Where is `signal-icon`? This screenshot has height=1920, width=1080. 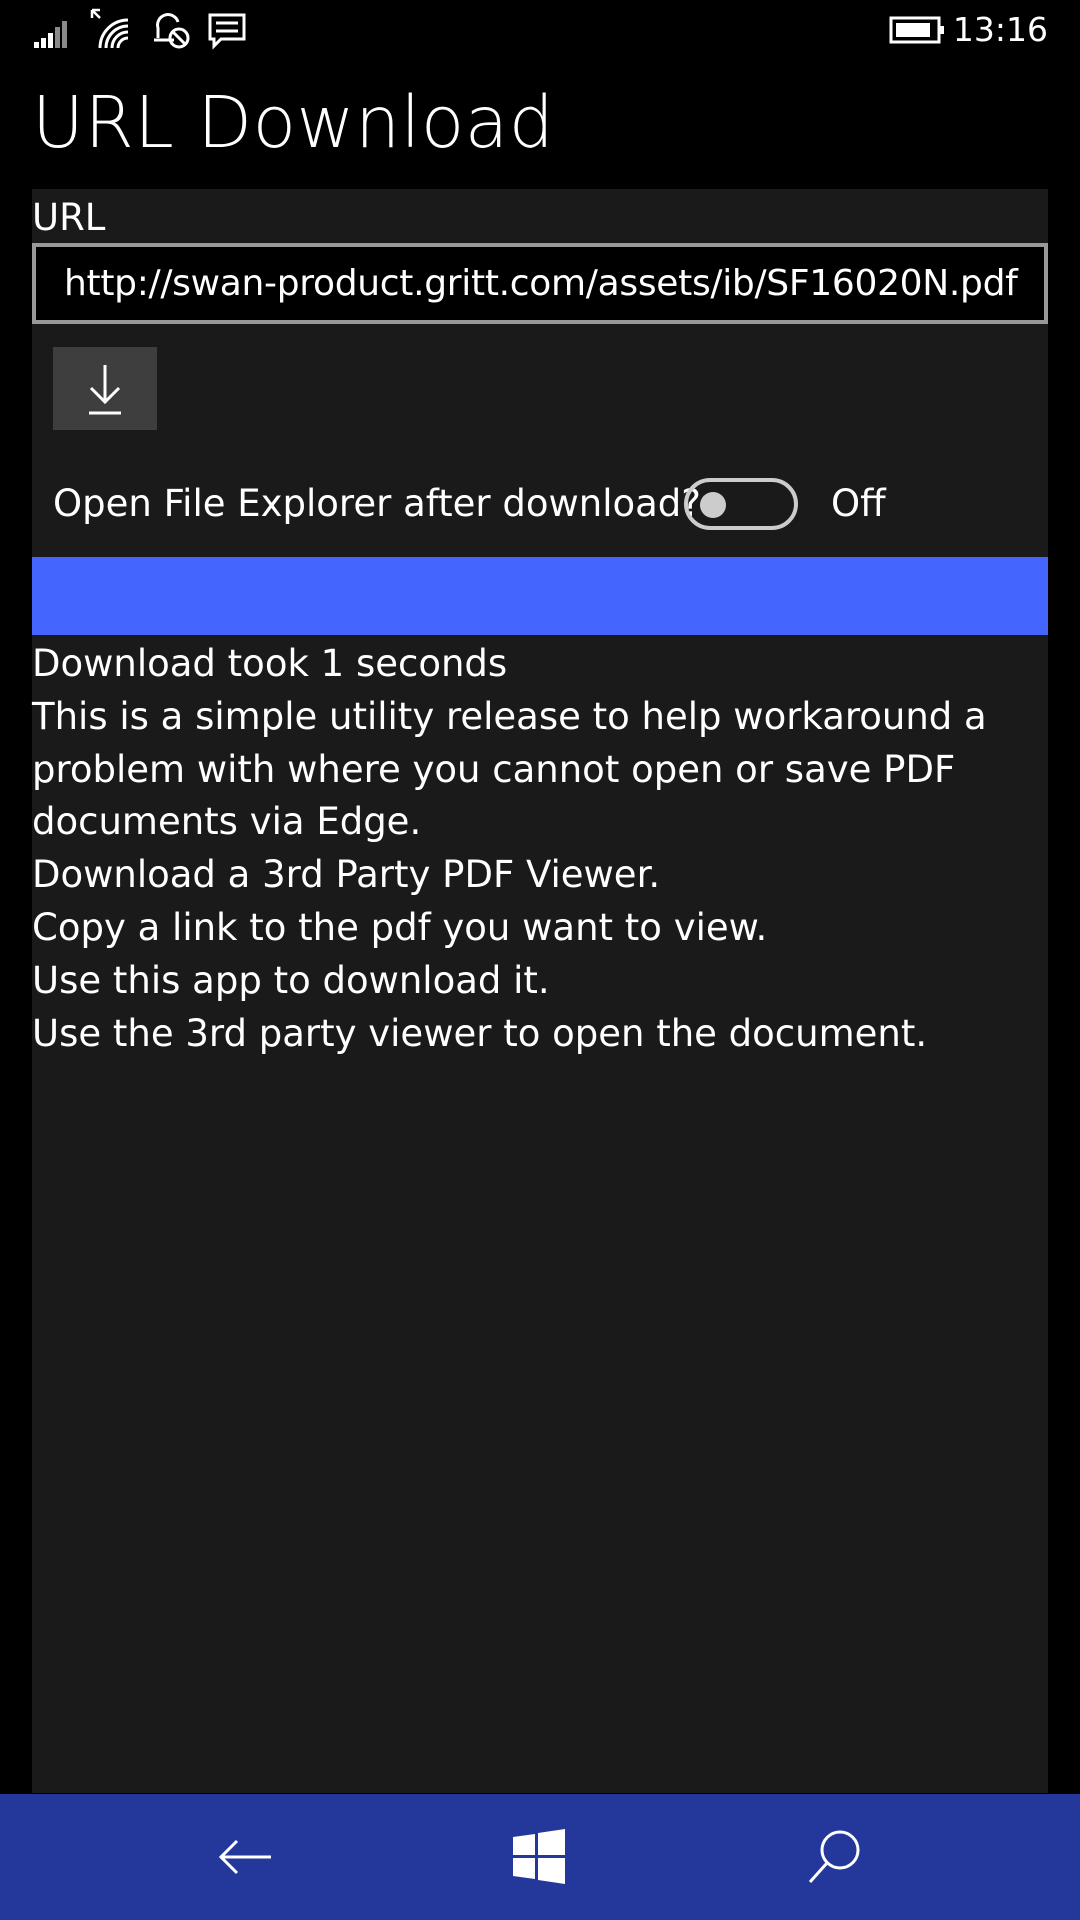
signal-icon is located at coordinates (52, 30).